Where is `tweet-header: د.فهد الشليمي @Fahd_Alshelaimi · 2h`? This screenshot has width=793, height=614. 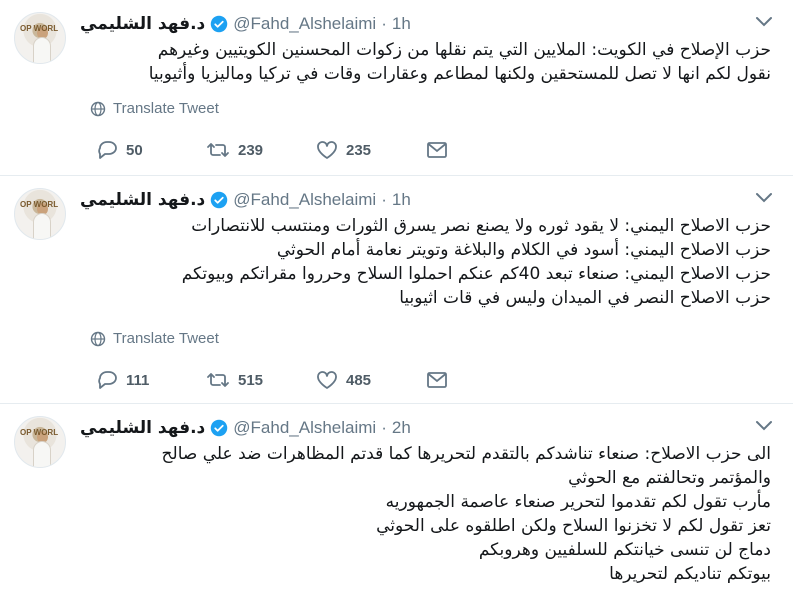
tweet-header: د.فهد الشليمي @Fahd_Alshelaimi · 2h is located at coordinates (406, 428).